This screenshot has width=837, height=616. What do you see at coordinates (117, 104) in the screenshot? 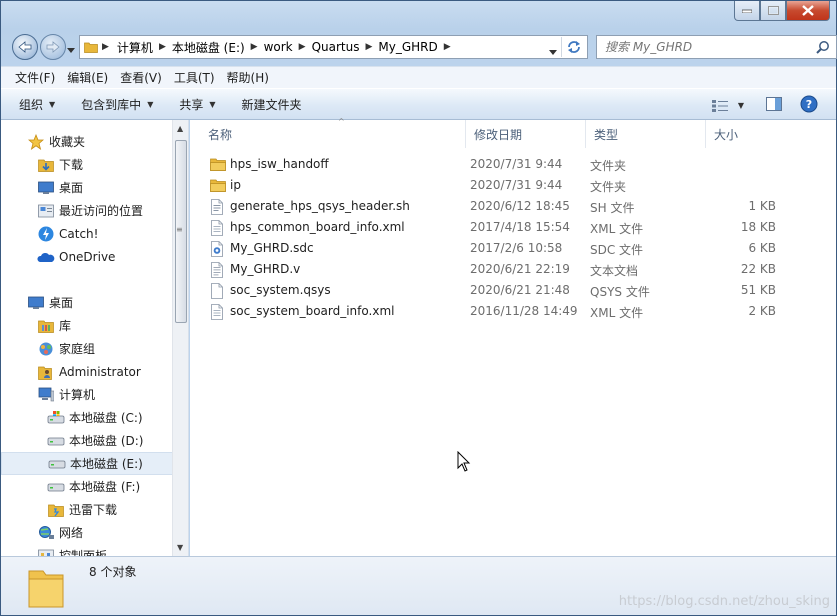
I see `include-in-library-button: 包含到库中 ▼` at bounding box center [117, 104].